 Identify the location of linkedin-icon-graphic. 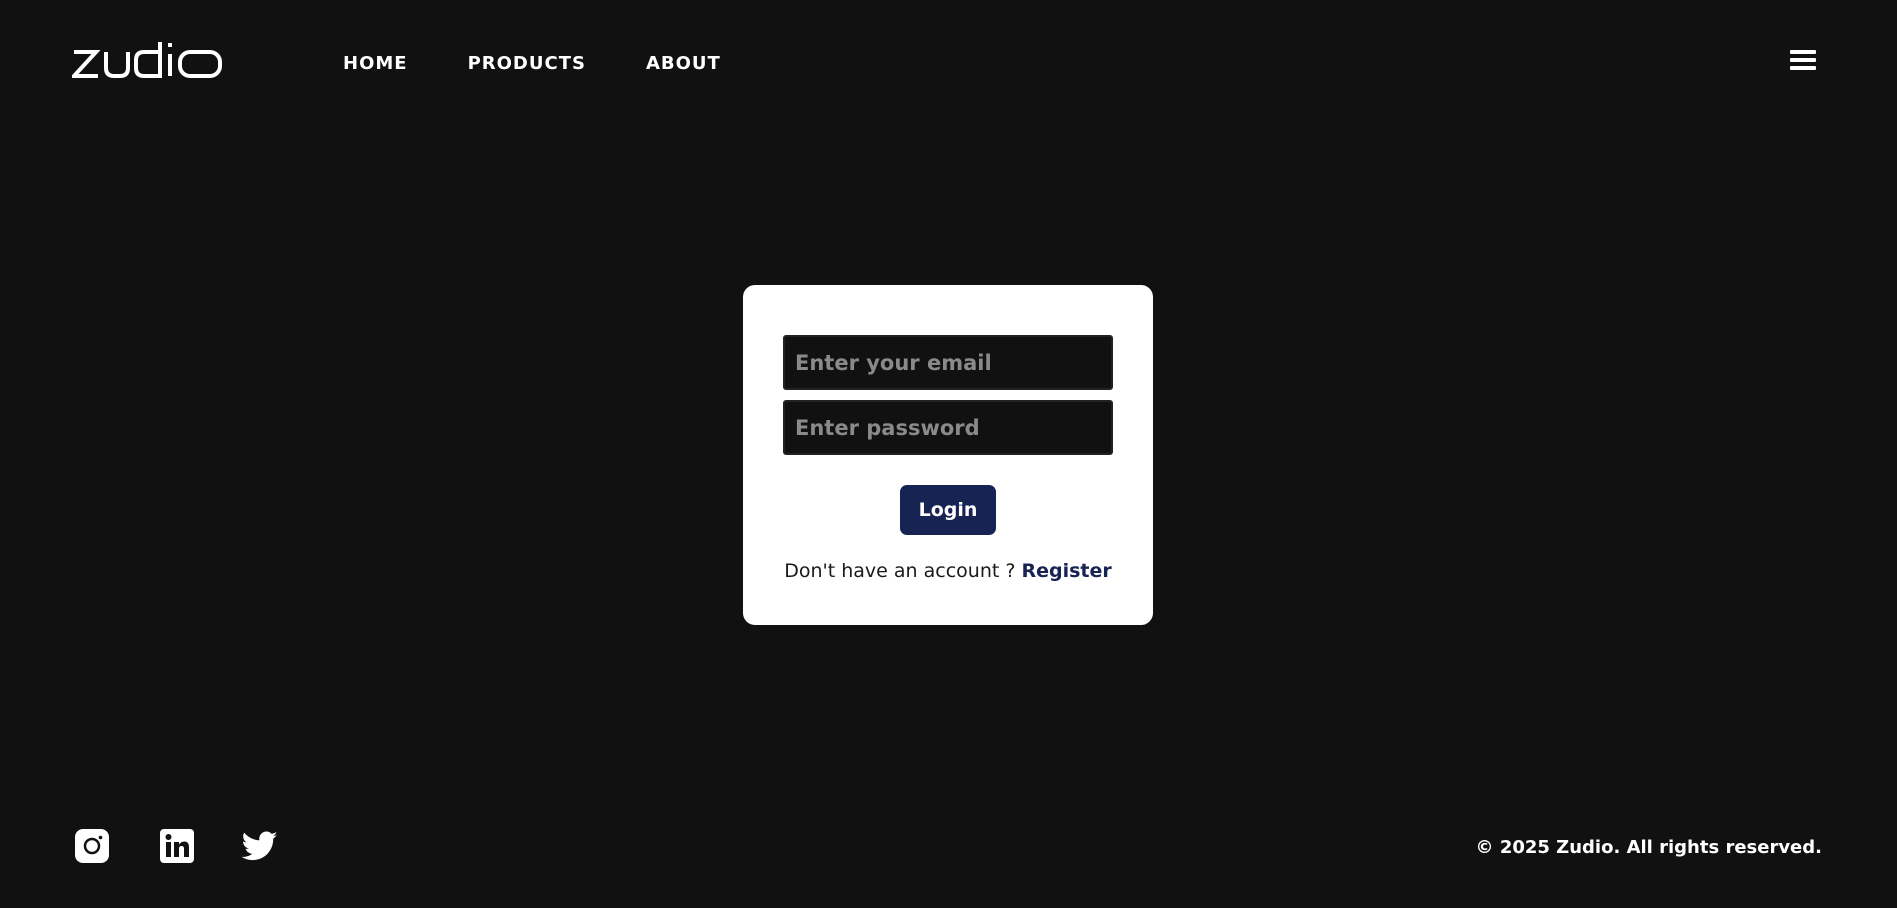
(177, 846).